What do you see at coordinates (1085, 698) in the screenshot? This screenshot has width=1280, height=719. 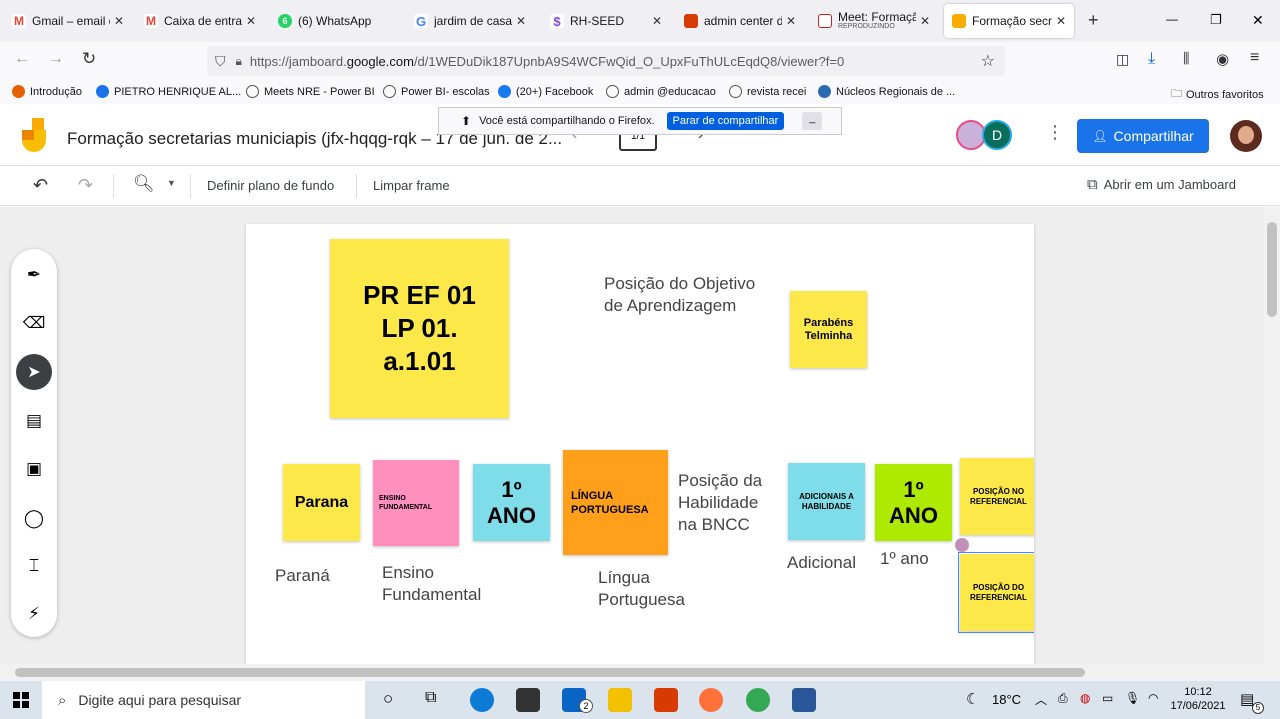 I see `tray-icon: ◍` at bounding box center [1085, 698].